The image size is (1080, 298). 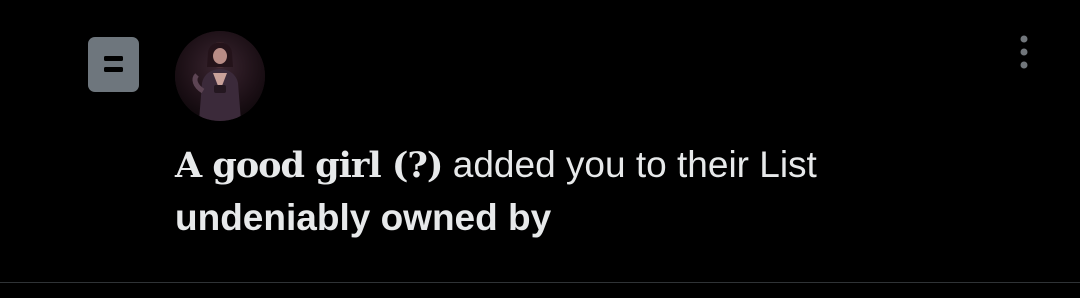 What do you see at coordinates (605, 218) in the screenshot?
I see `list-name-link: undeniably owned by` at bounding box center [605, 218].